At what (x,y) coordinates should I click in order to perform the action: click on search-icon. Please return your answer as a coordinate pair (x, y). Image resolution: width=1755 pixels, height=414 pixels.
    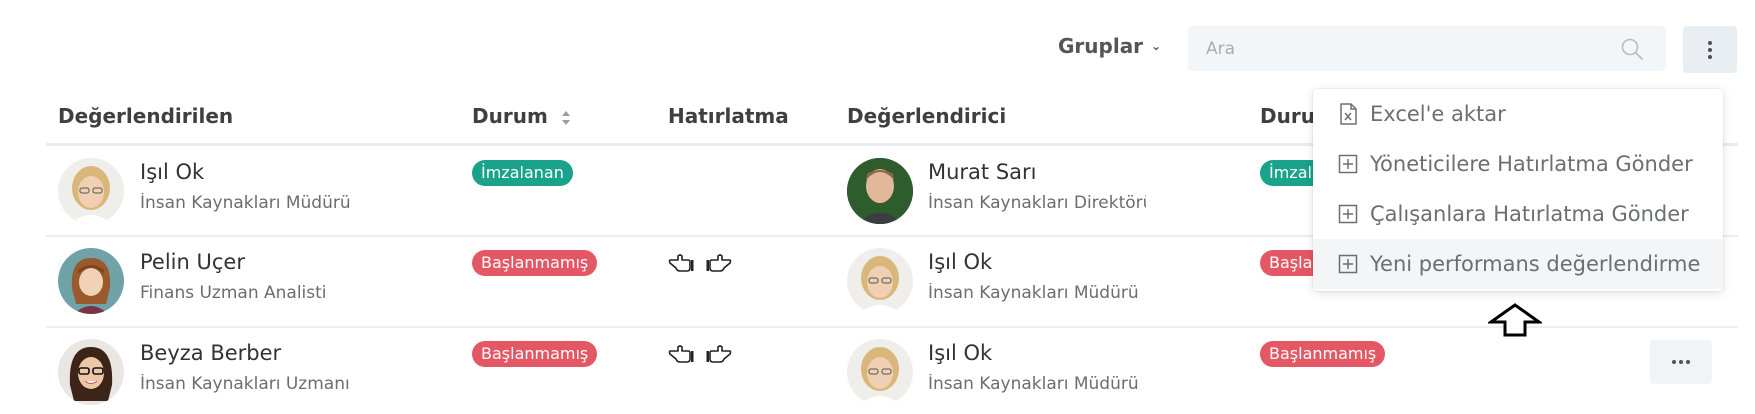
    Looking at the image, I should click on (1632, 49).